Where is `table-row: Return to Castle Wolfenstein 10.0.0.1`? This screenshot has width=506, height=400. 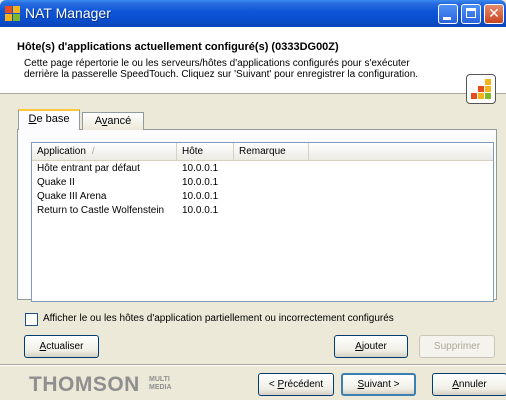
table-row: Return to Castle Wolfenstein 10.0.0.1 is located at coordinates (262, 211).